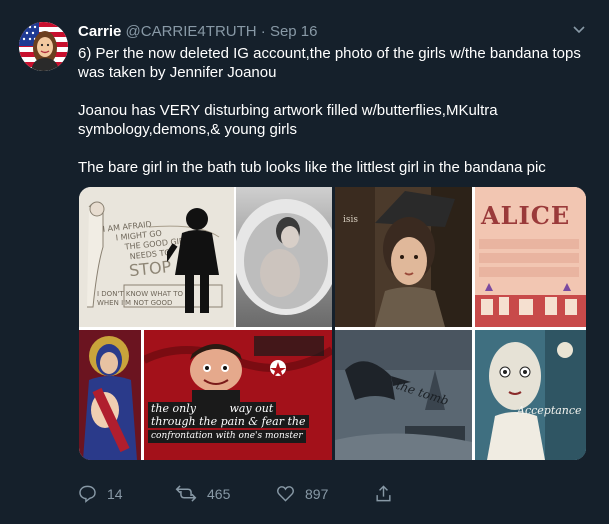  Describe the element at coordinates (193, 260) in the screenshot. I see `child-silhouette` at that location.